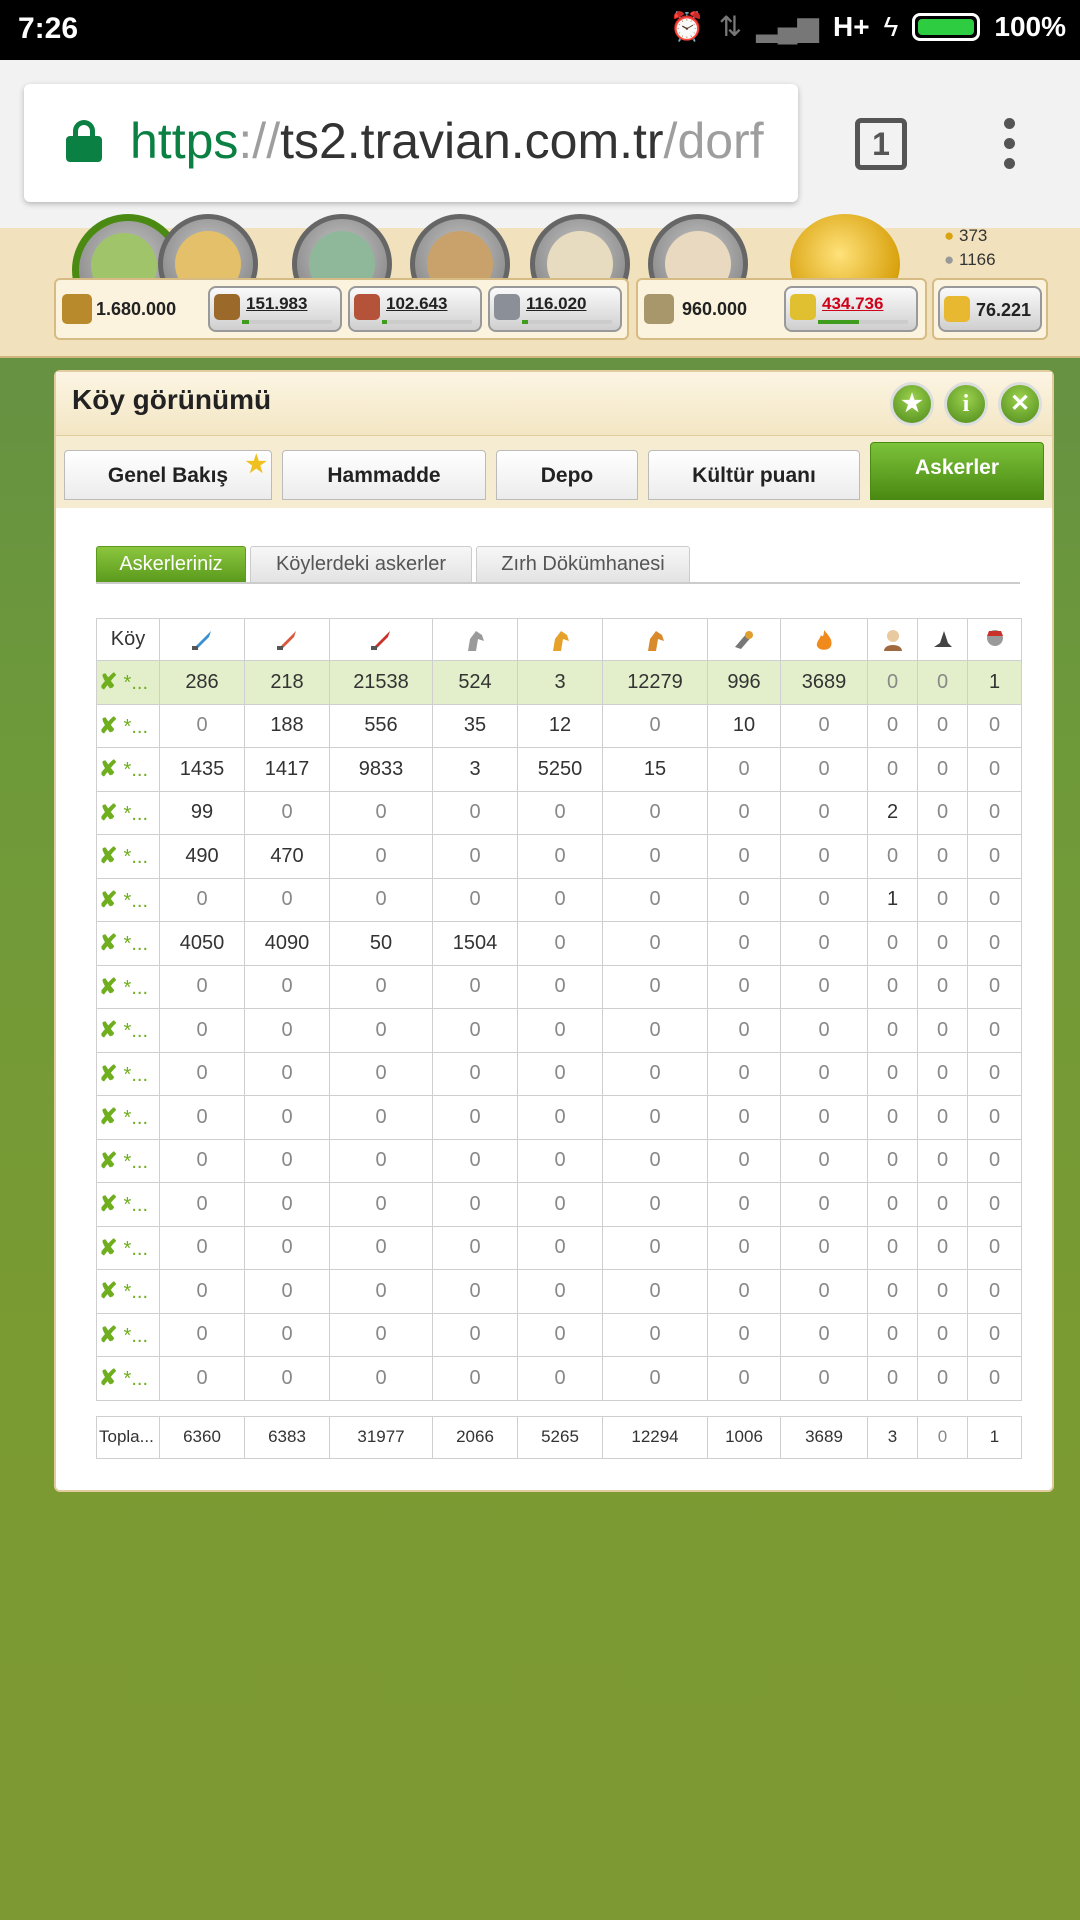 The width and height of the screenshot is (1080, 1920). Describe the element at coordinates (171, 564) in the screenshot. I see `subtab-your-troops: Askerleriniz` at that location.